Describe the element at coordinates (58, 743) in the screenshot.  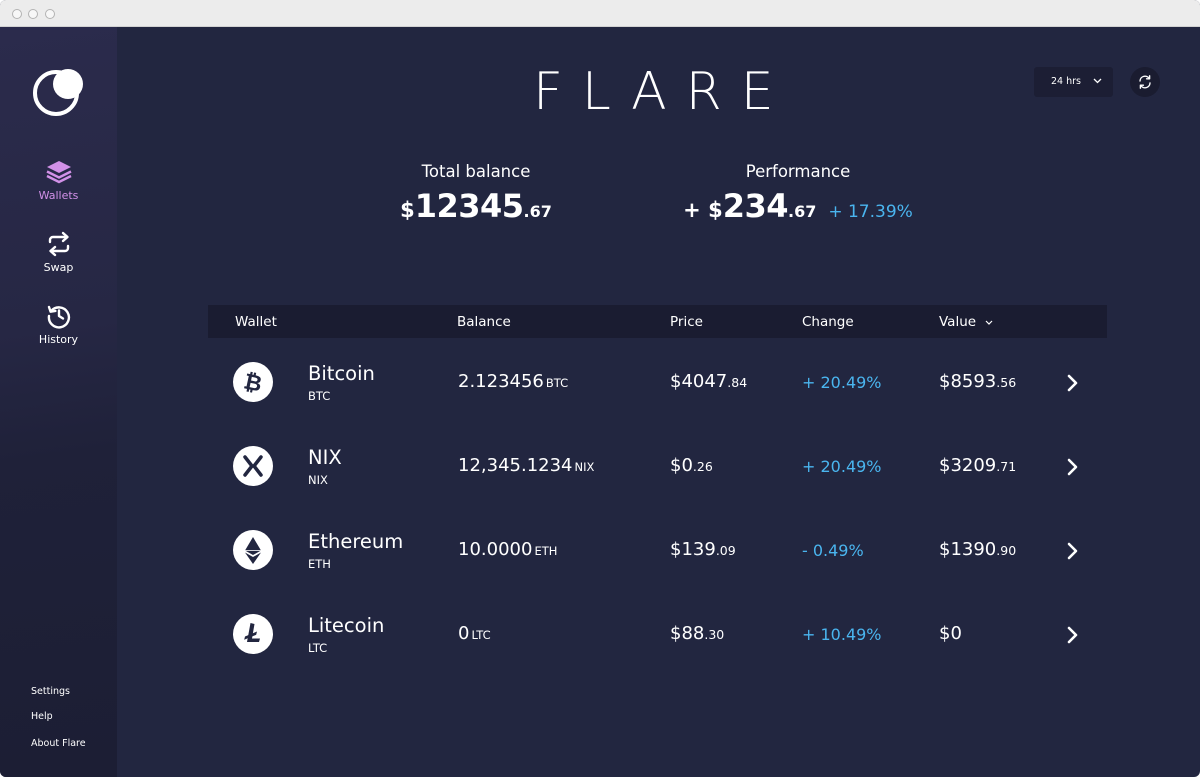
I see `about-flare-link: About Flare` at that location.